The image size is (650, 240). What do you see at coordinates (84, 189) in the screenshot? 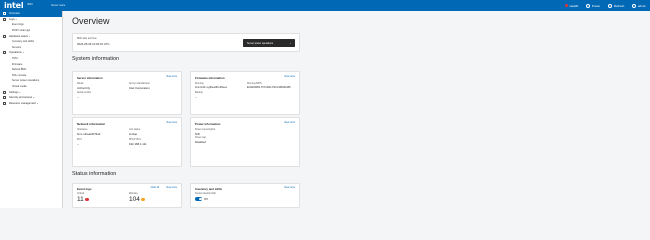
I see `card-title: Event logs` at bounding box center [84, 189].